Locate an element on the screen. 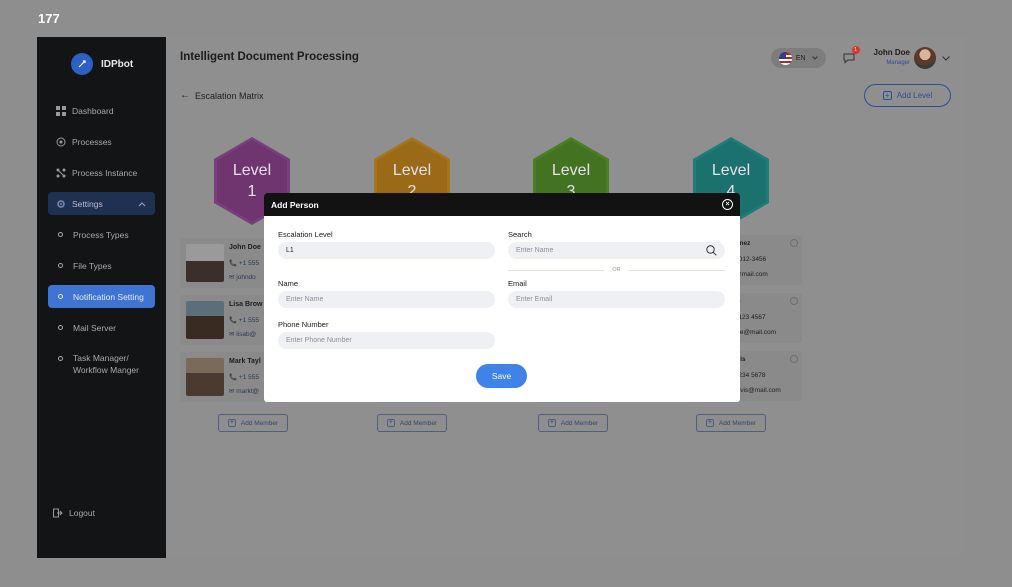  logout-button: Logout is located at coordinates (74, 513).